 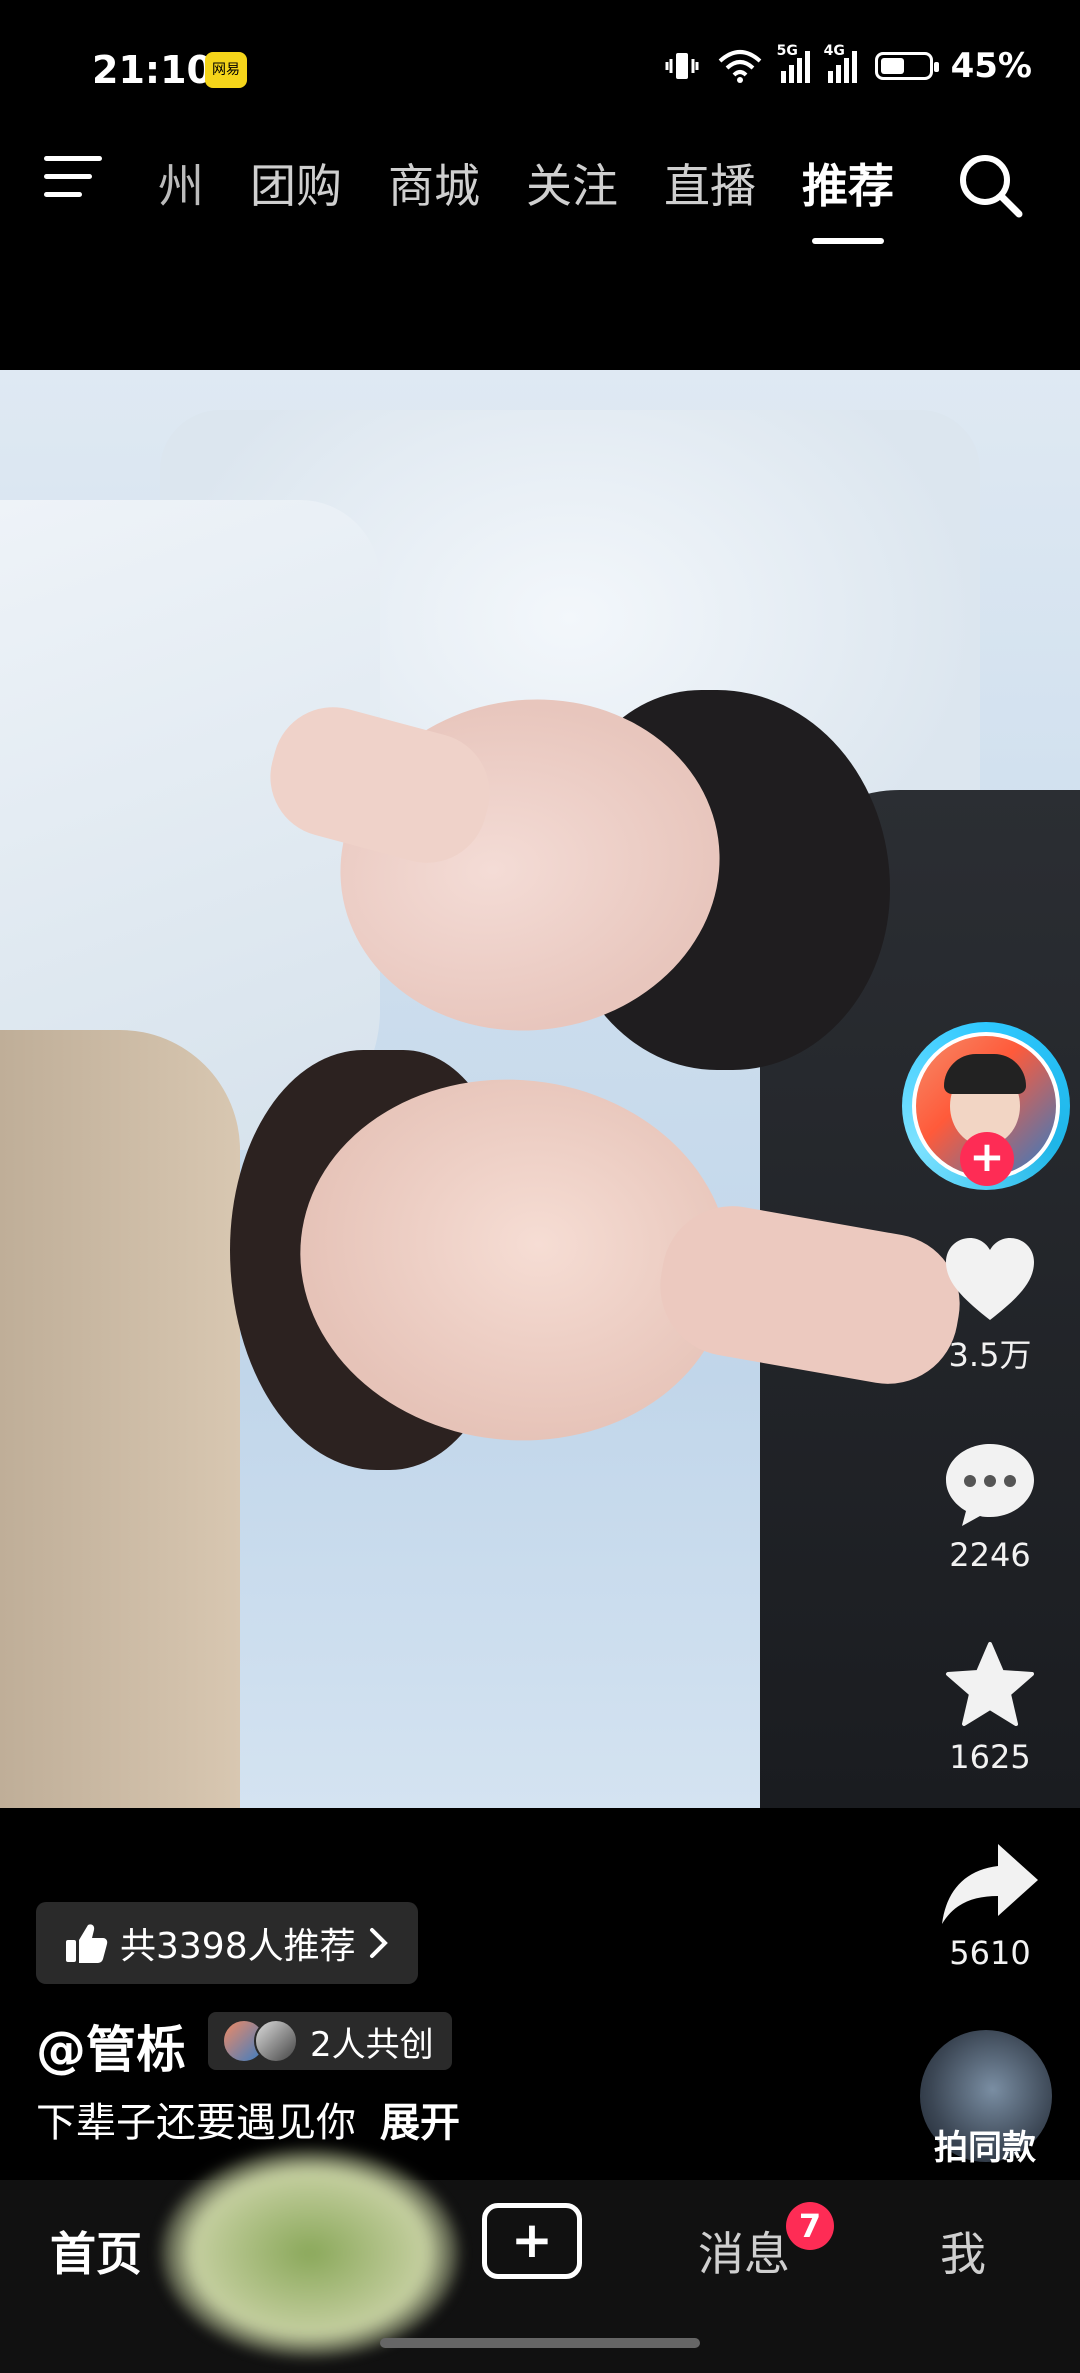 What do you see at coordinates (990, 1884) in the screenshot?
I see `share-arrow-icon` at bounding box center [990, 1884].